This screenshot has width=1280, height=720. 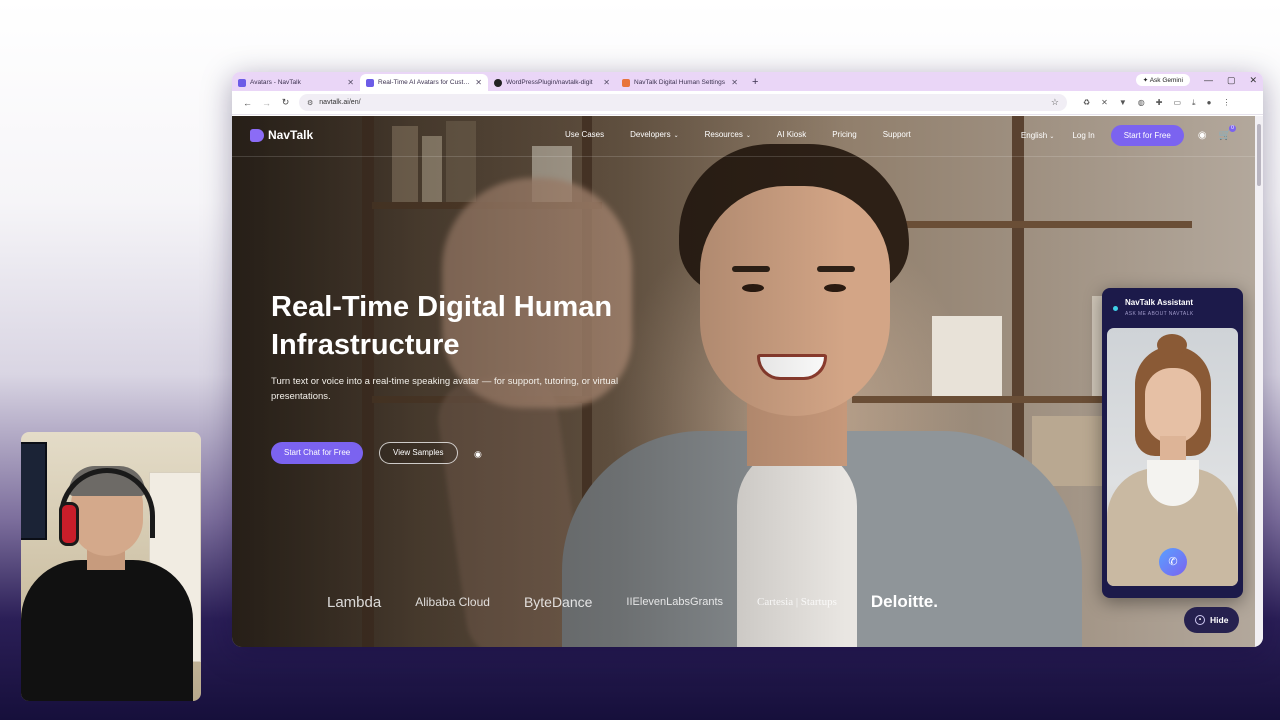 I want to click on hide-assistant-button: • Hide, so click(x=1212, y=620).